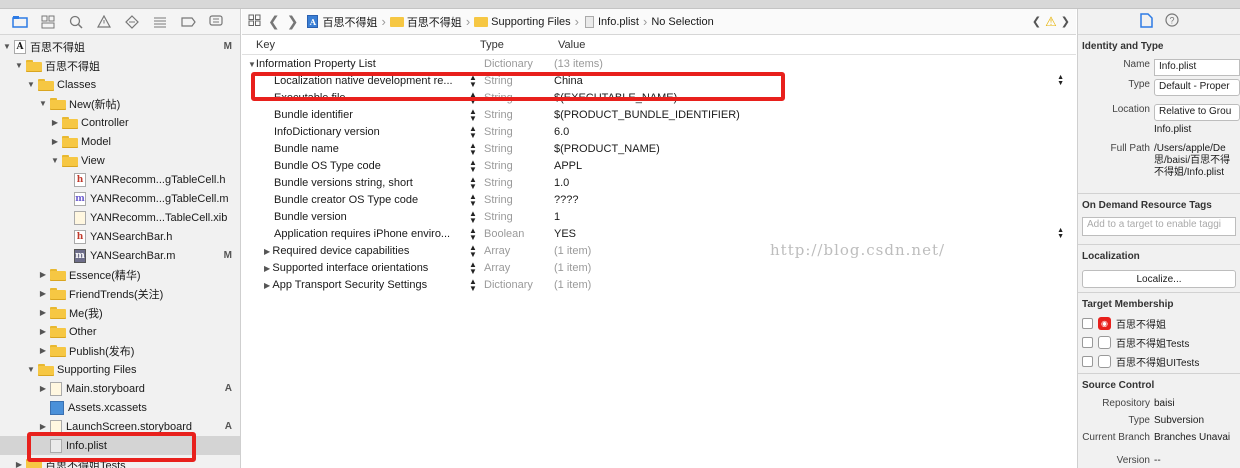  I want to click on jumpbar-selection: No Selection, so click(682, 22).